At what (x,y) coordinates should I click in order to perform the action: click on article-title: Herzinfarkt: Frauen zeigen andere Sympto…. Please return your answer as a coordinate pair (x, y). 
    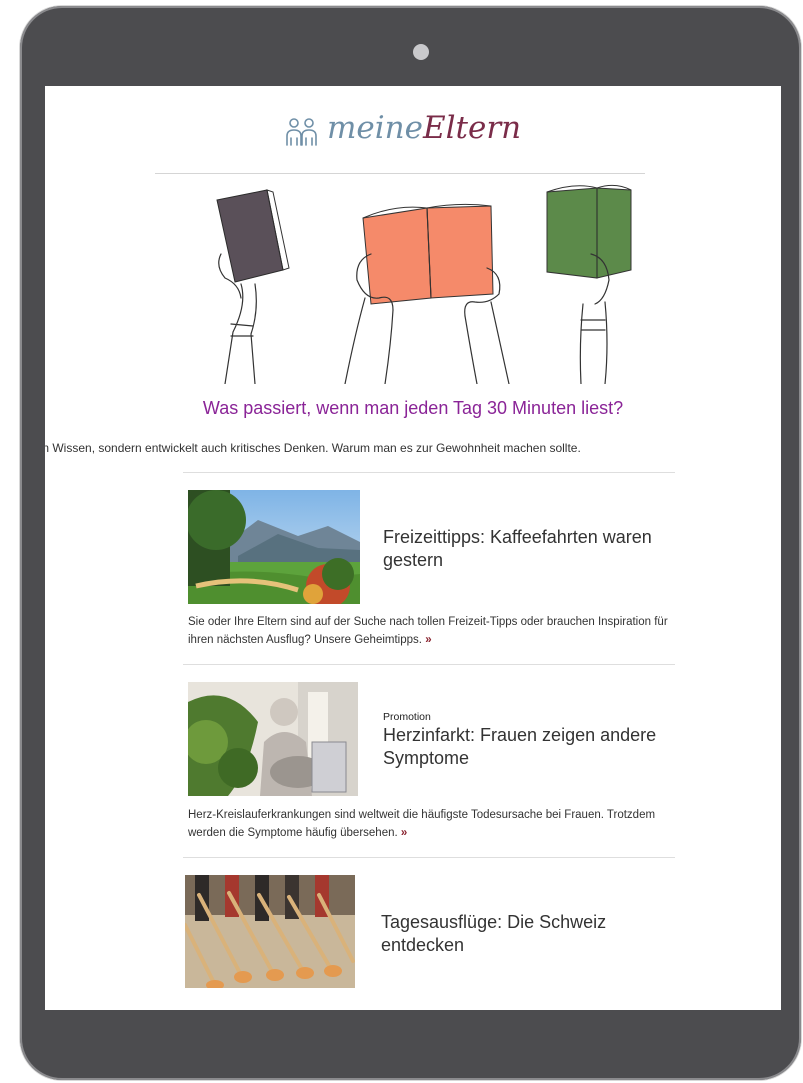
    Looking at the image, I should click on (528, 747).